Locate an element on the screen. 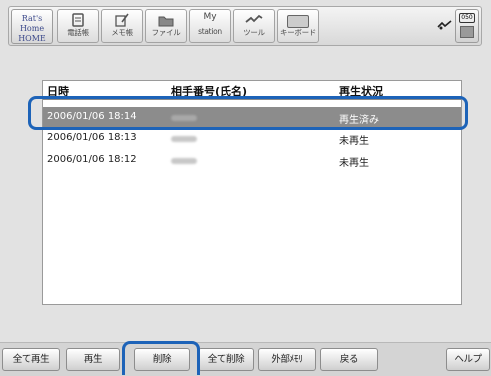 The height and width of the screenshot is (376, 491). external-memory-button: 外部ﾒﾓﾘ is located at coordinates (287, 359).